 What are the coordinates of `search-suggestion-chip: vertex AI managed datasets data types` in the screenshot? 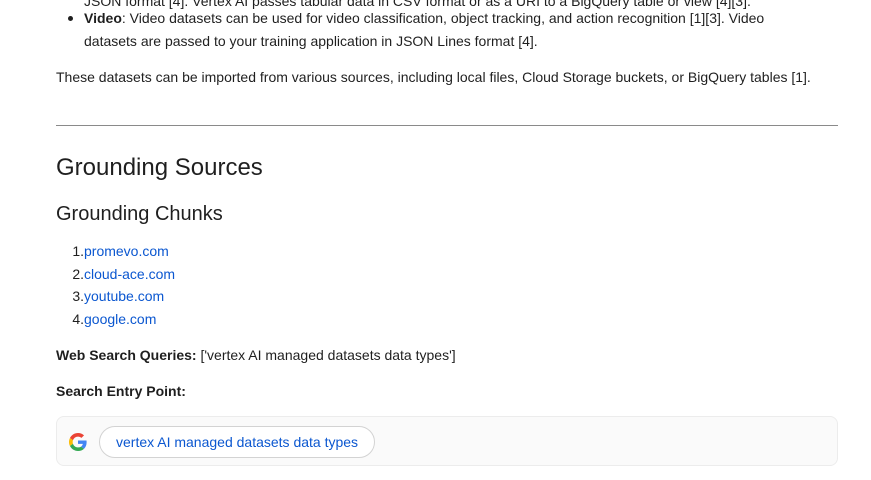 It's located at (237, 442).